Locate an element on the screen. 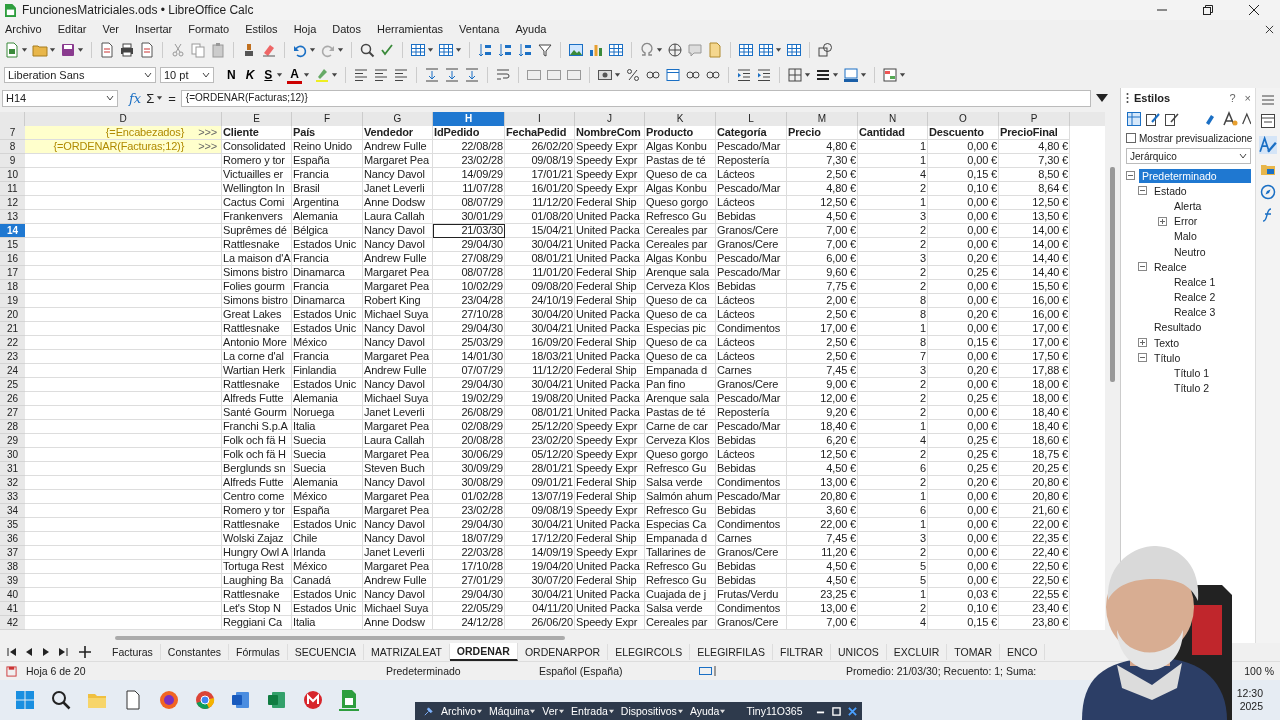  windows-start-icon is located at coordinates (25, 700).